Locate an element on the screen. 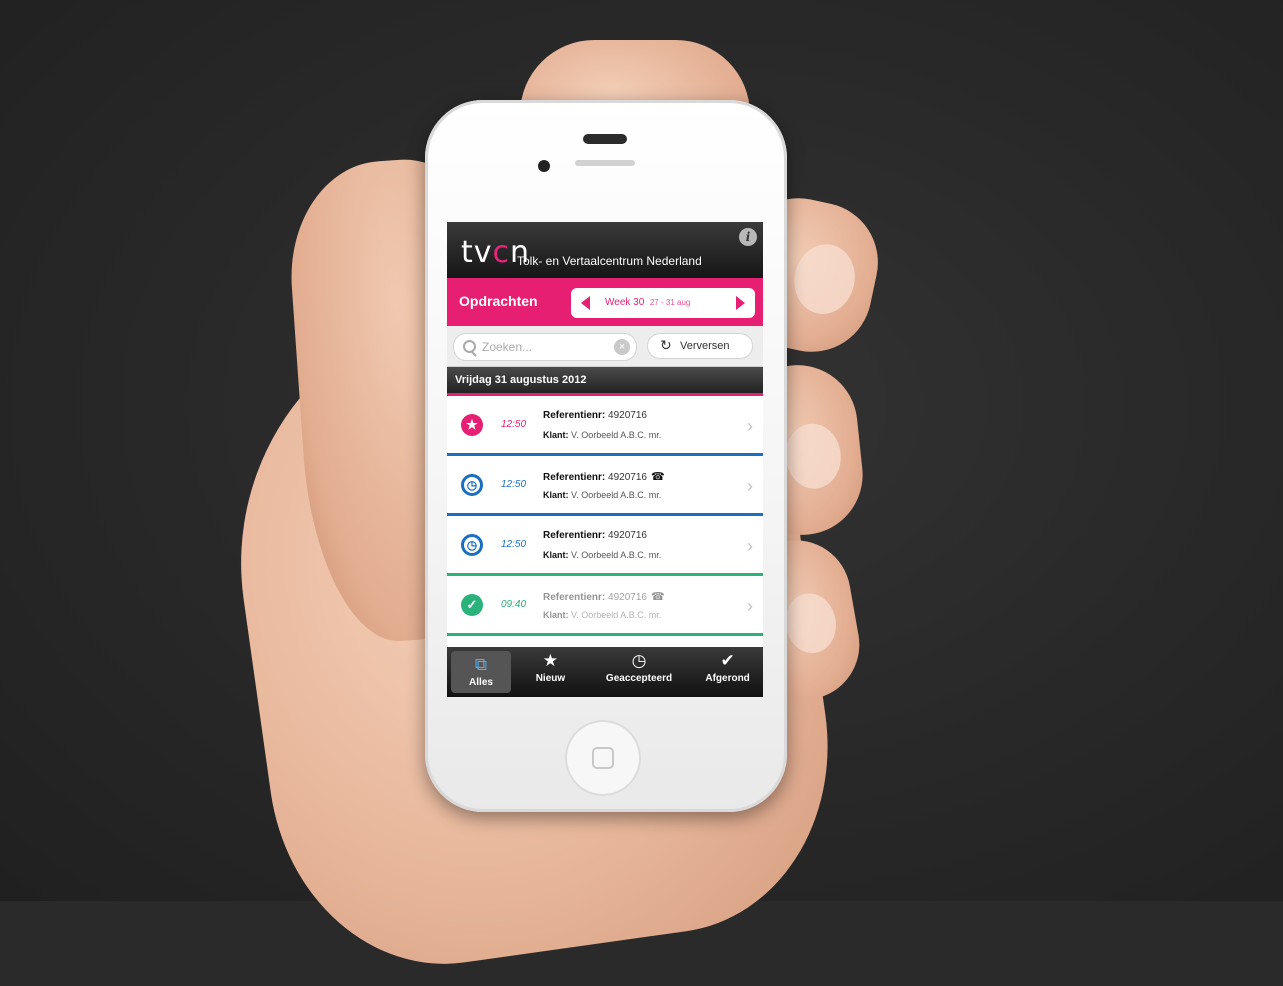 This screenshot has height=986, width=1283. app-name: Tolk- en Vertaalcentrum Nederland is located at coordinates (609, 261).